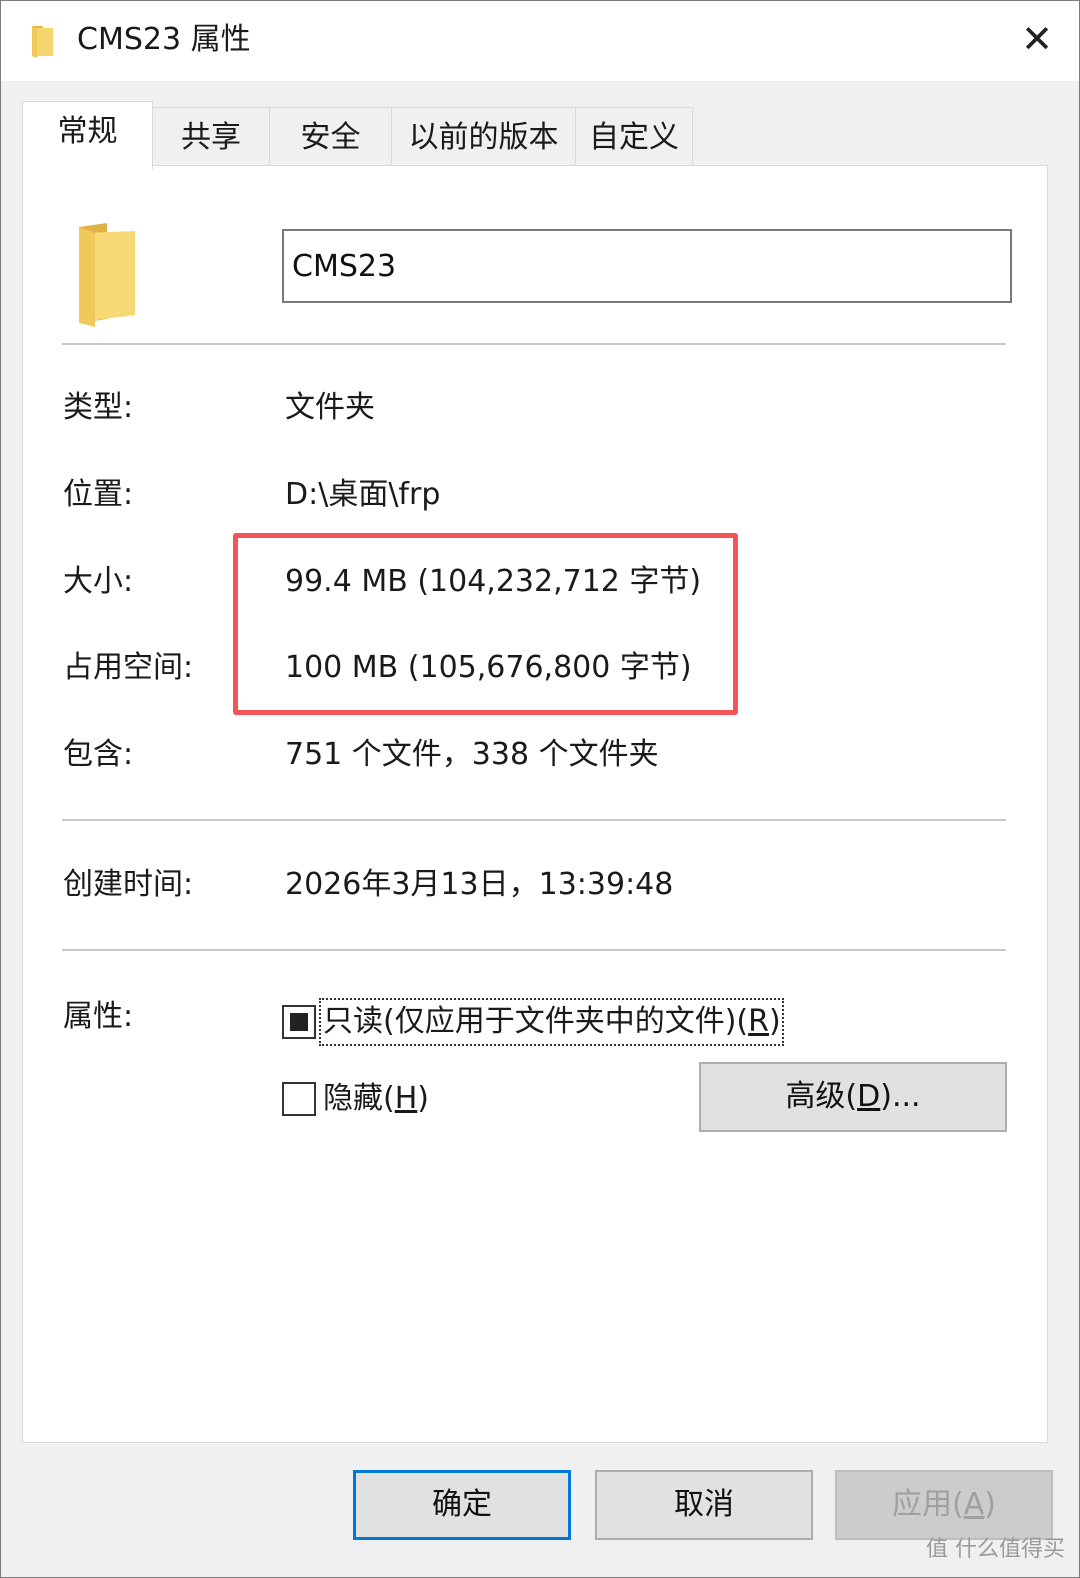 The image size is (1080, 1578). I want to click on ok-button: 确定, so click(462, 1505).